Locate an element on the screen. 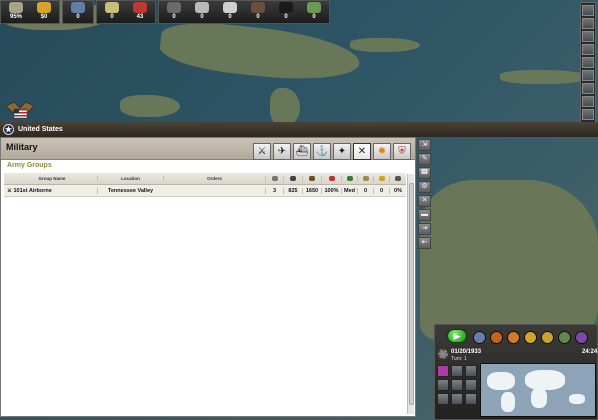 The image size is (598, 420). world-minimap is located at coordinates (538, 390).